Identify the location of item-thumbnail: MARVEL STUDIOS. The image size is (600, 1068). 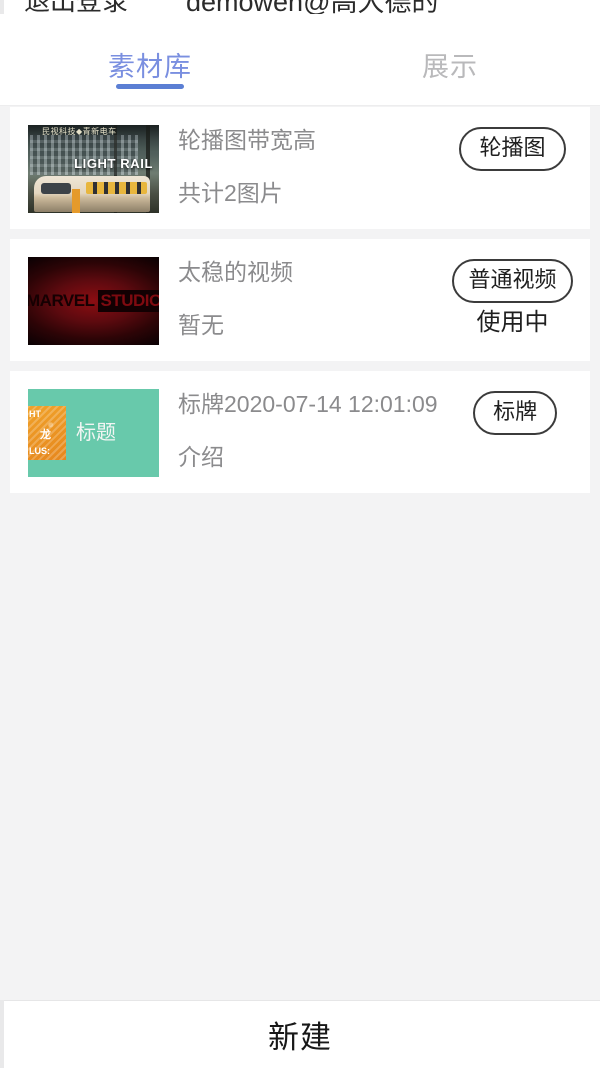
(93, 301).